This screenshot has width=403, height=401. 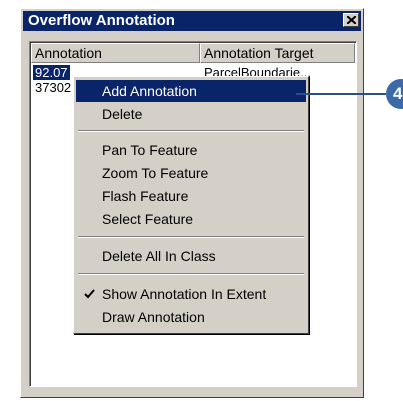 I want to click on table-row: 92.07, so click(x=51, y=72).